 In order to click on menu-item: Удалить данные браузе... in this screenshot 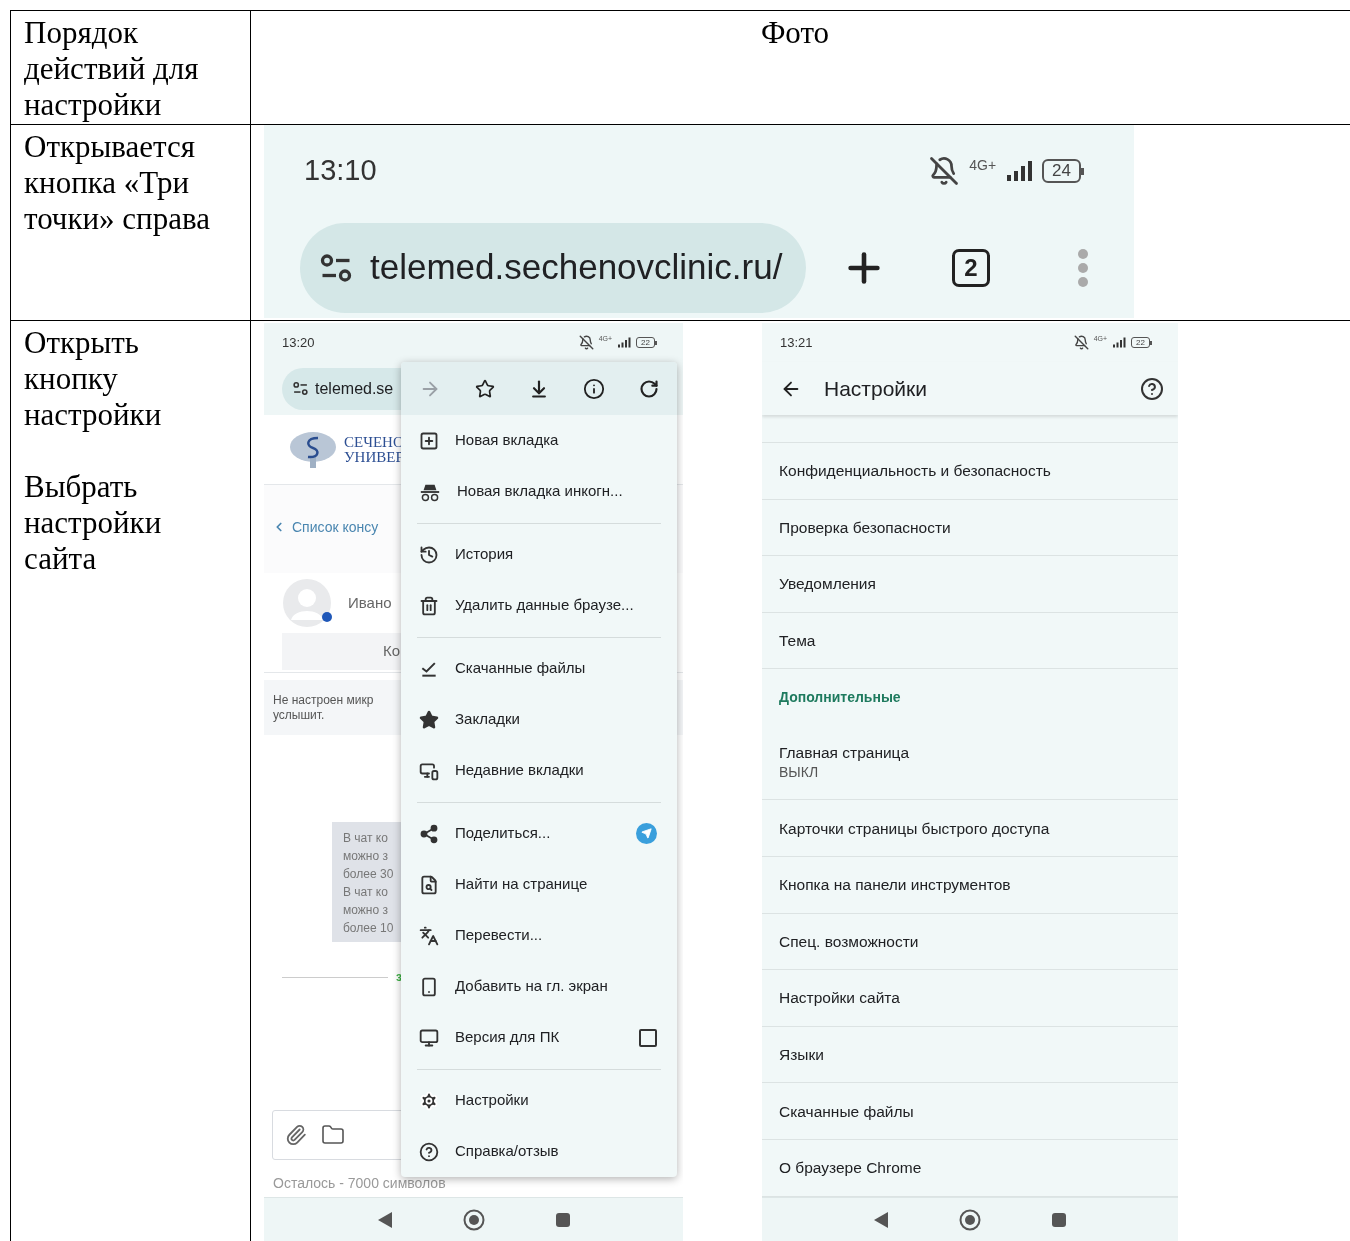, I will do `click(539, 605)`.